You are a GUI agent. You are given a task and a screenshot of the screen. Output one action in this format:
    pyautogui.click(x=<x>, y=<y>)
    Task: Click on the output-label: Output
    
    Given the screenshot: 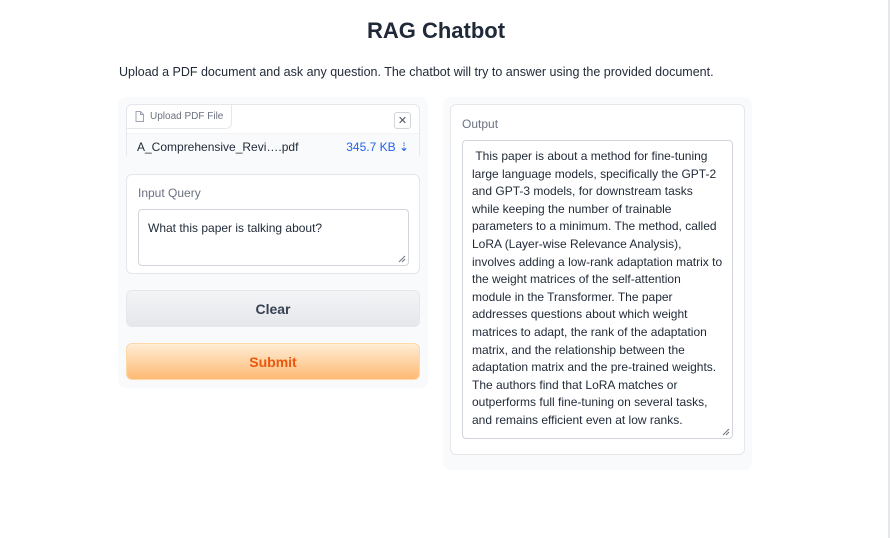 What is the action you would take?
    pyautogui.click(x=480, y=124)
    